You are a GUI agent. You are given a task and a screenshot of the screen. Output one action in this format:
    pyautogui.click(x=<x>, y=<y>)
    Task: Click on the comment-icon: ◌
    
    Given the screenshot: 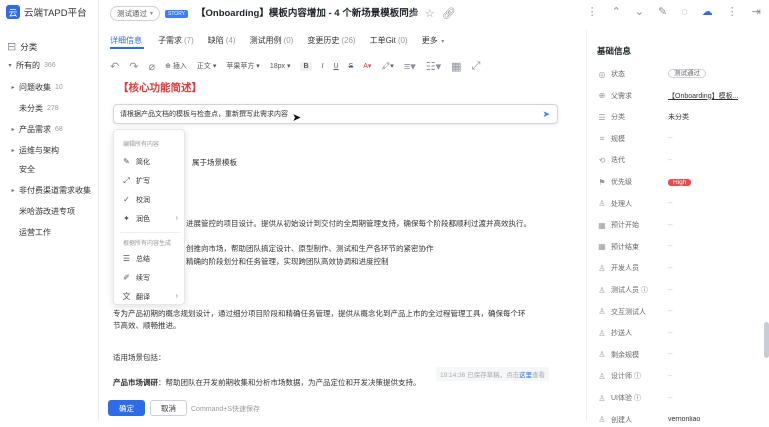 What is the action you would take?
    pyautogui.click(x=684, y=12)
    